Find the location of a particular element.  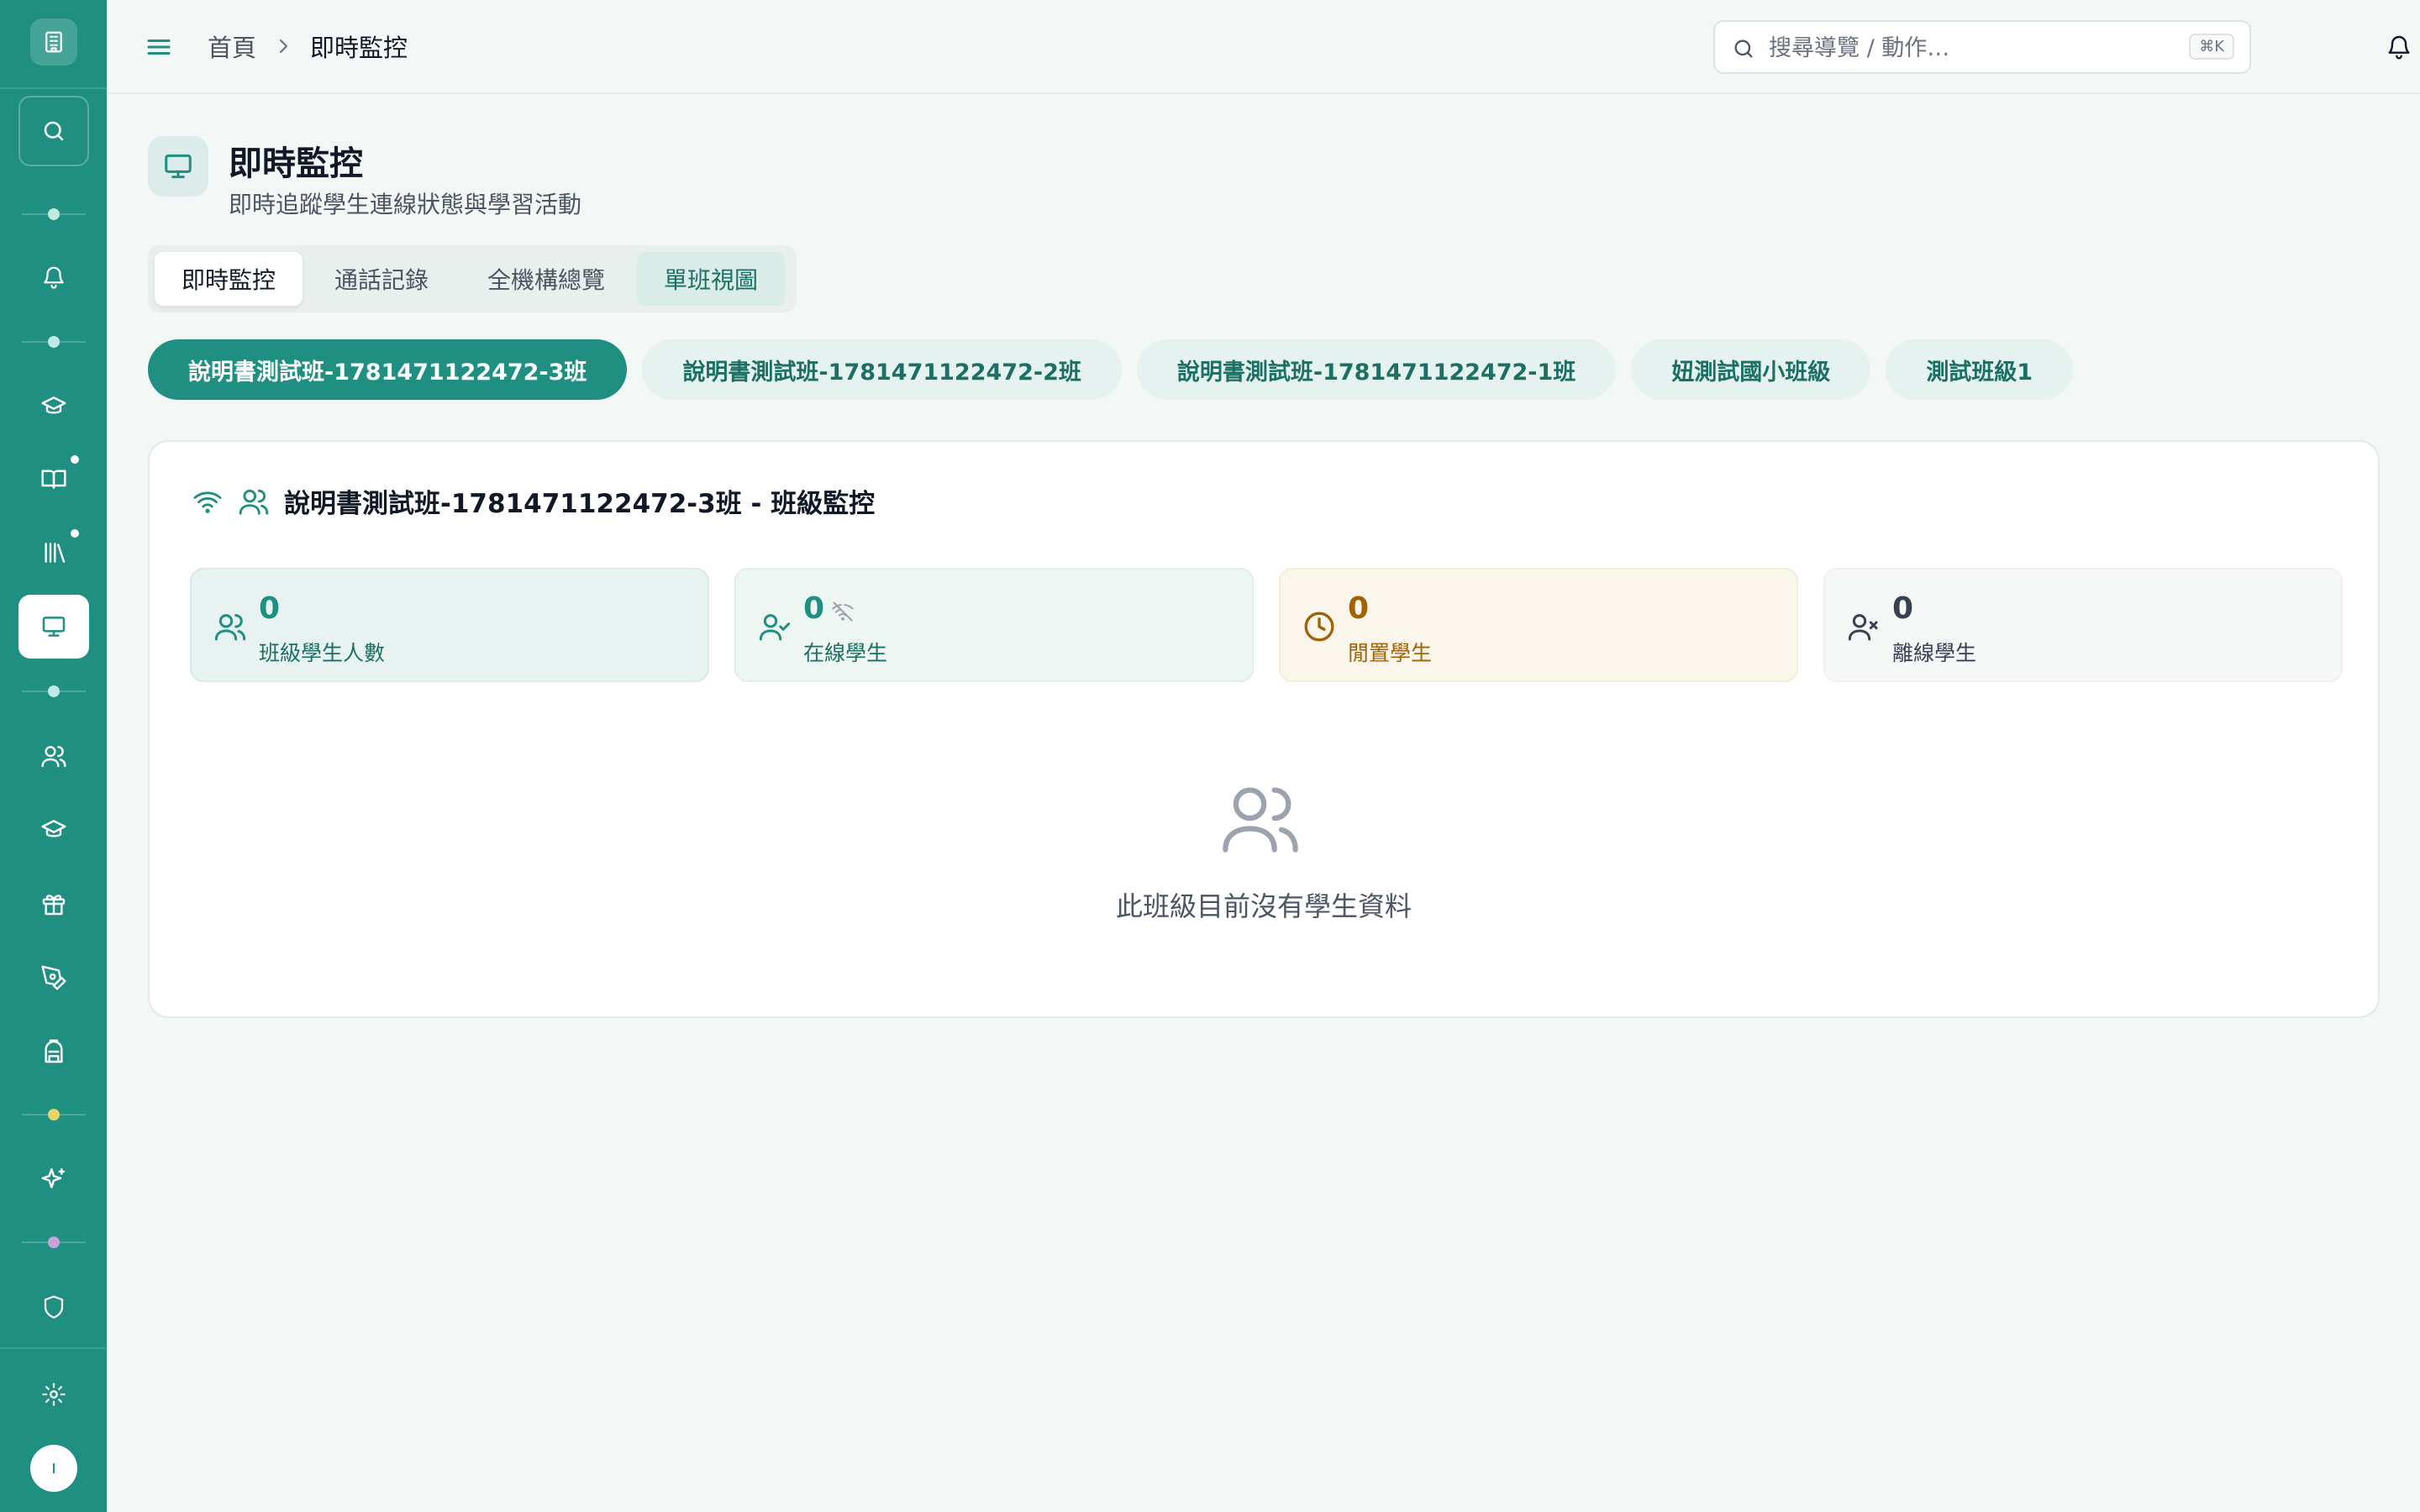

book-icon is located at coordinates (53, 479).